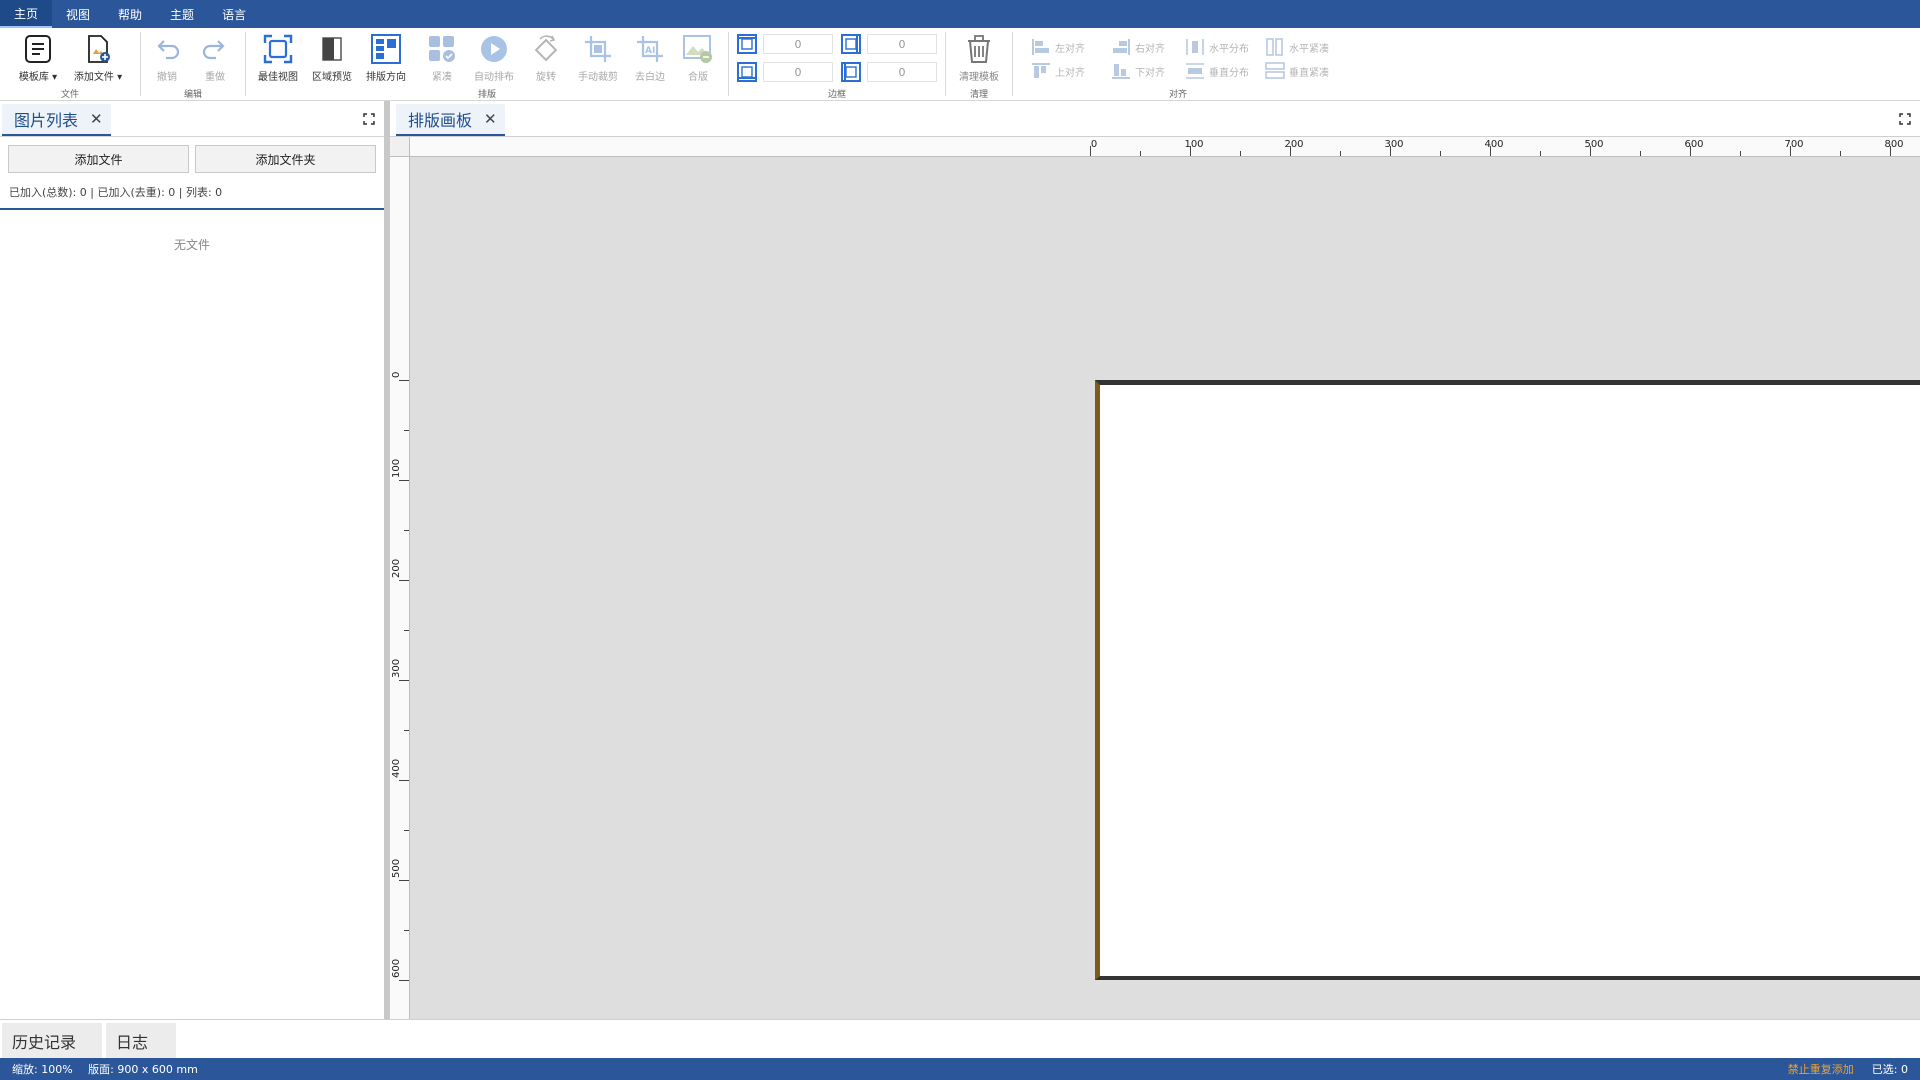  I want to click on ruler-label: 800, so click(1894, 144).